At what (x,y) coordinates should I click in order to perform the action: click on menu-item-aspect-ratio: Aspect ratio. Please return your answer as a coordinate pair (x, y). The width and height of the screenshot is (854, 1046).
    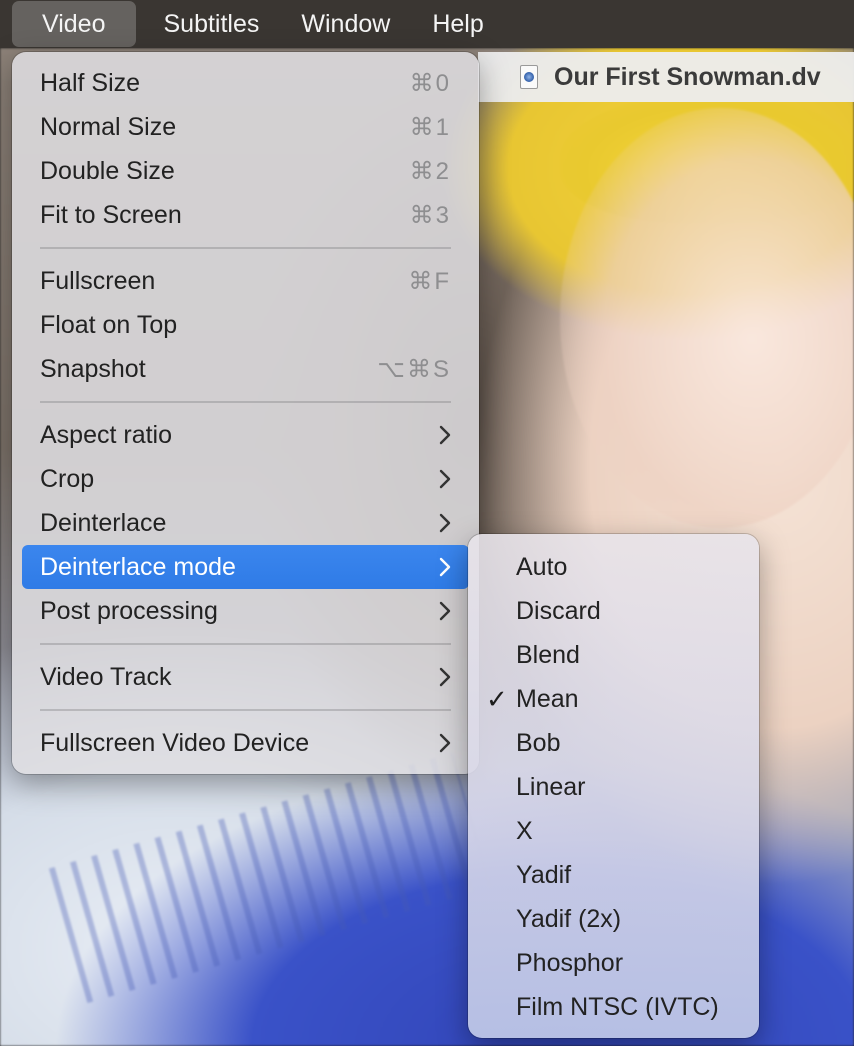
    Looking at the image, I should click on (245, 435).